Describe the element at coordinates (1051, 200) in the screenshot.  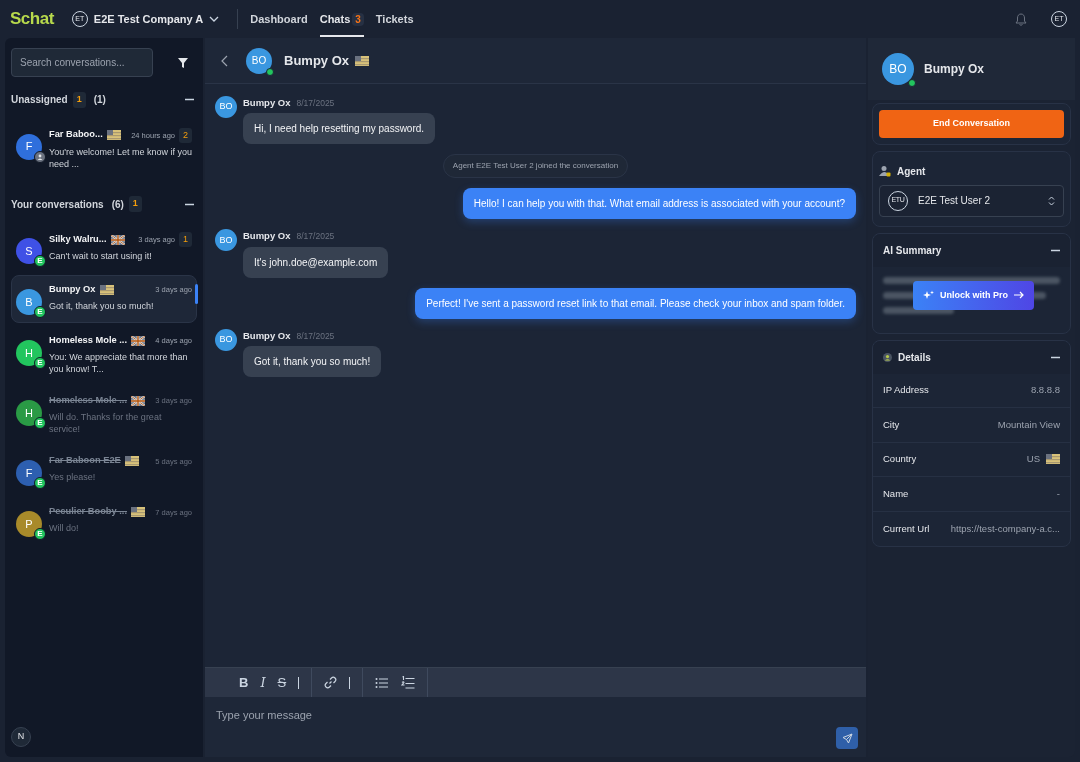
I see `up-down-chevron-icon` at that location.